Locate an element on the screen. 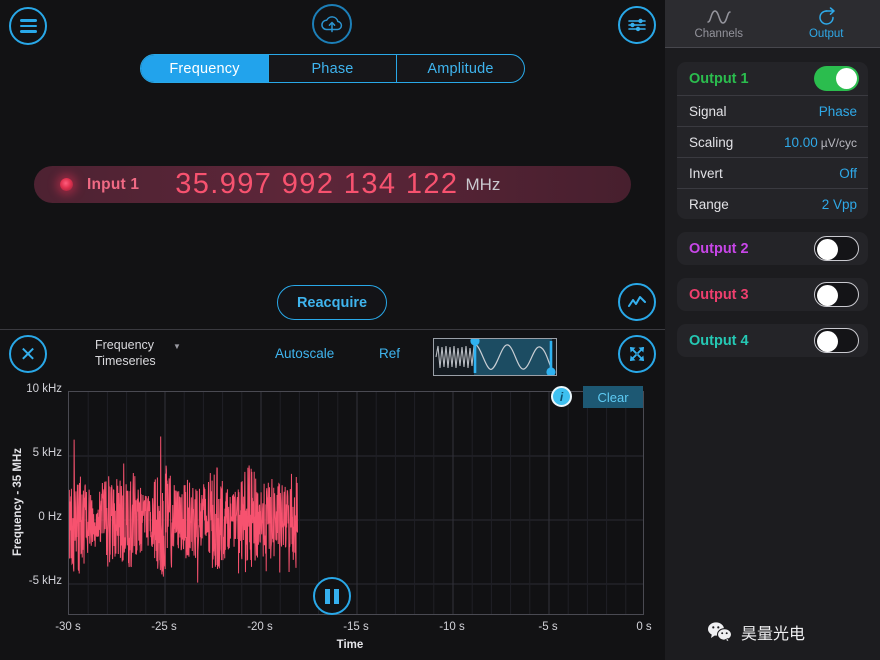 This screenshot has width=880, height=660. hamburger-menu-icon is located at coordinates (28, 26).